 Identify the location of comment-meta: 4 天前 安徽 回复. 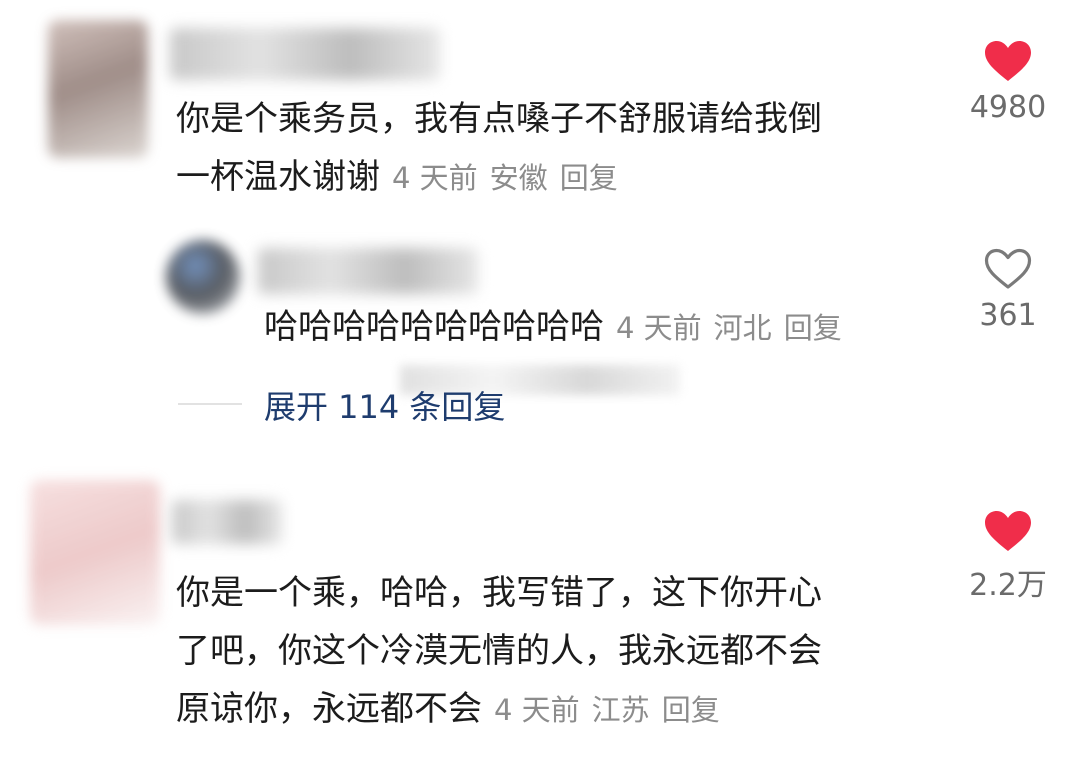
(505, 178).